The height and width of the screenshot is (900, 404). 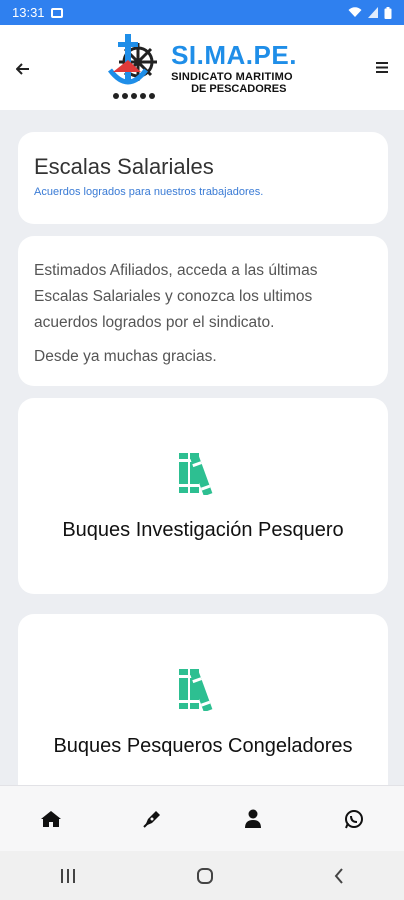 I want to click on tile-label: Buques Pesqueros Congeladores, so click(x=203, y=745).